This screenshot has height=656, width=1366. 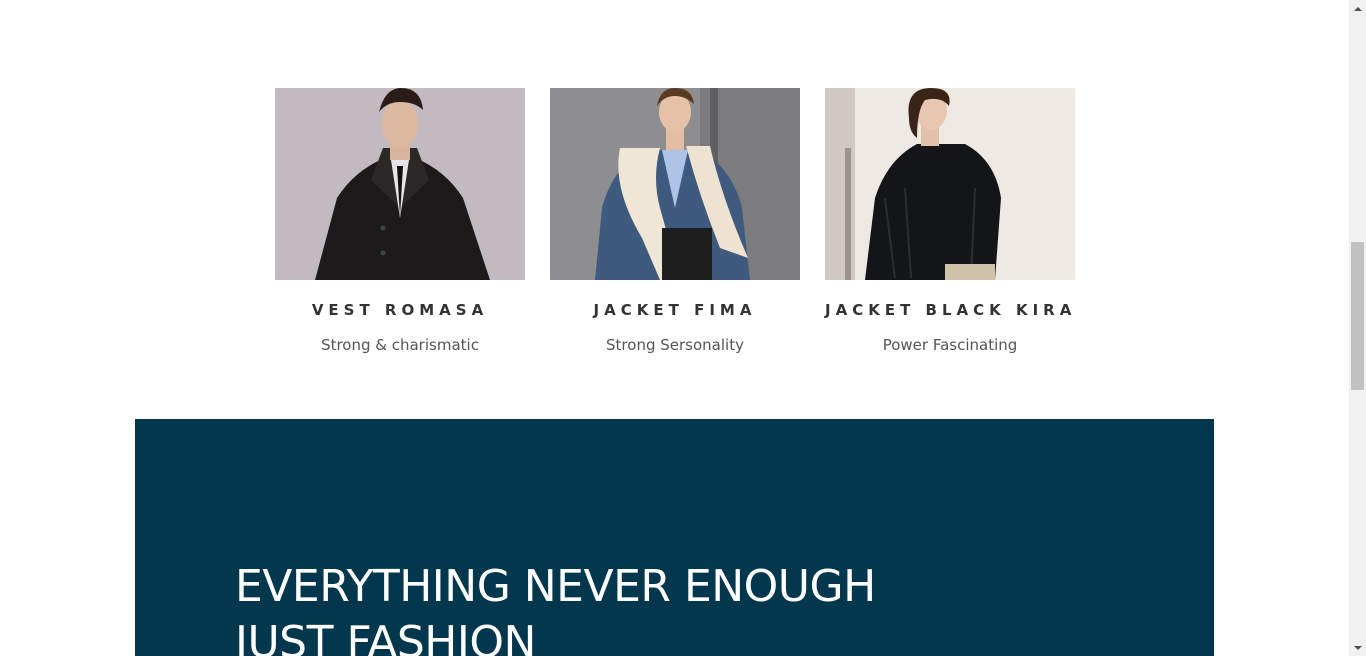 I want to click on man-black-coat-photo, so click(x=400, y=184).